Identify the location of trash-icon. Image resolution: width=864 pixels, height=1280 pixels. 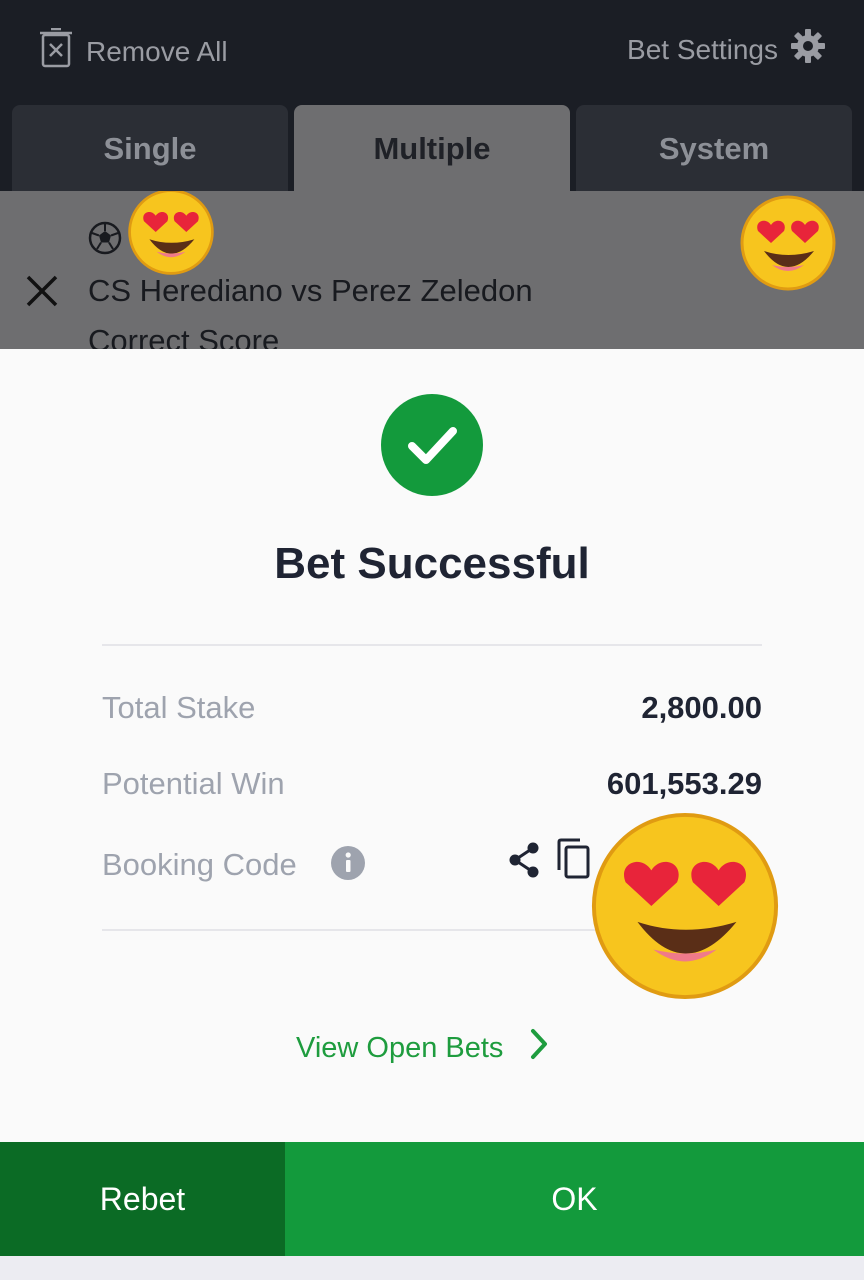
(56, 51).